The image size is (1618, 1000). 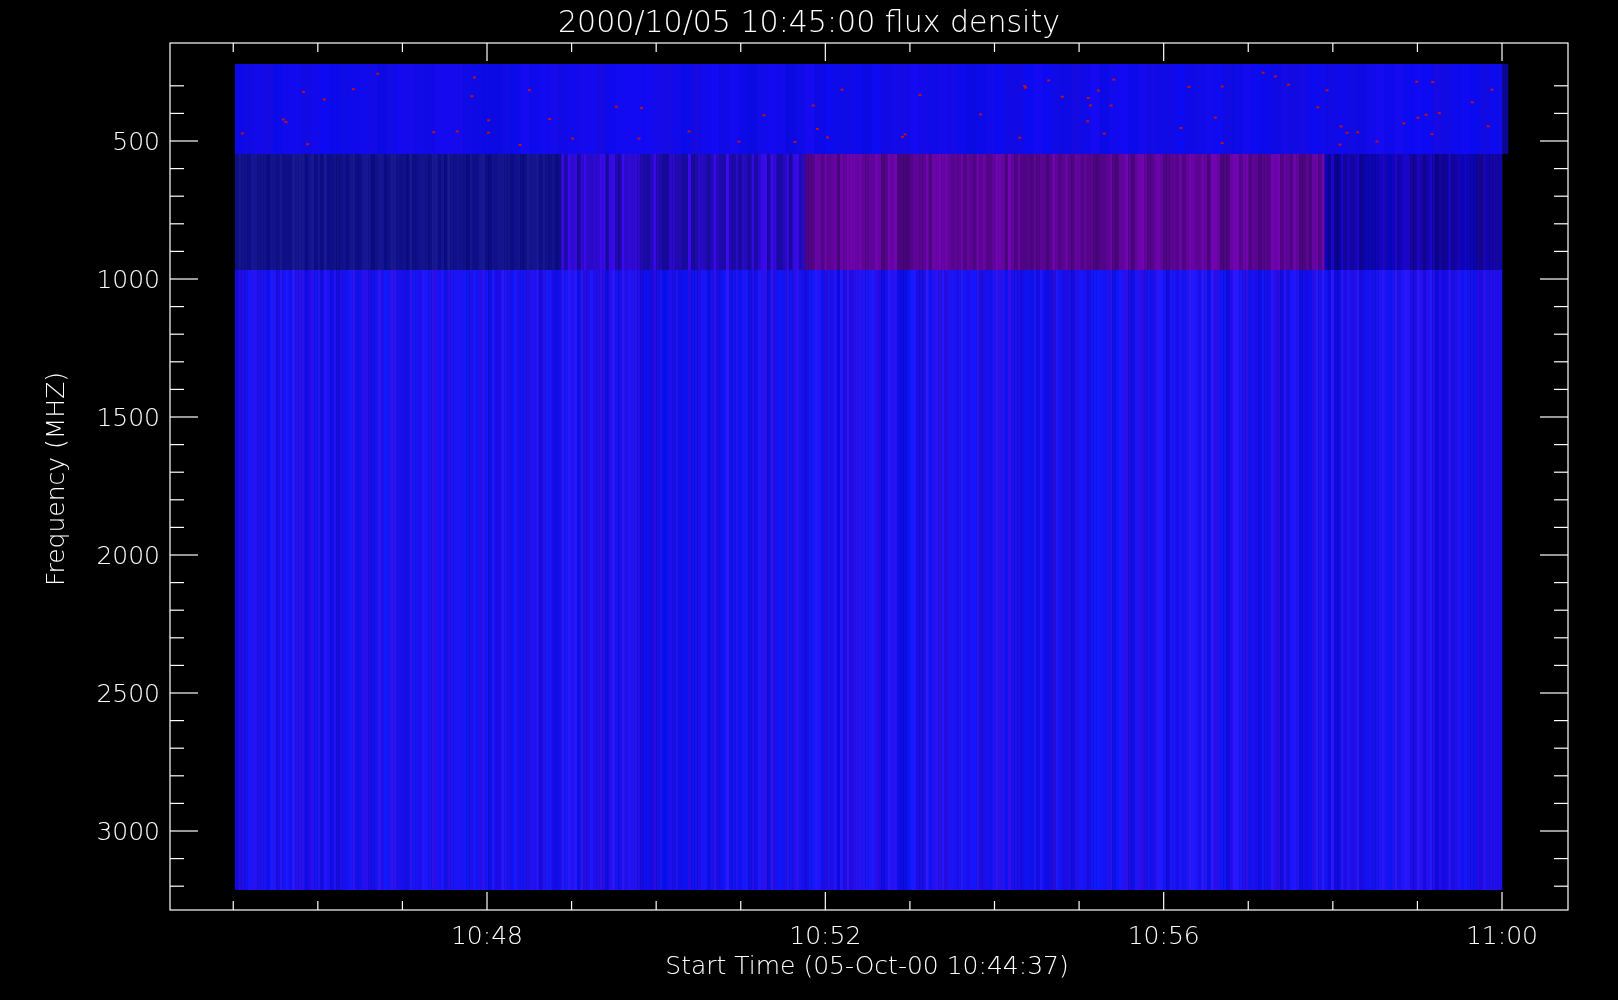 I want to click on y-tick-label: 500, so click(x=136, y=141).